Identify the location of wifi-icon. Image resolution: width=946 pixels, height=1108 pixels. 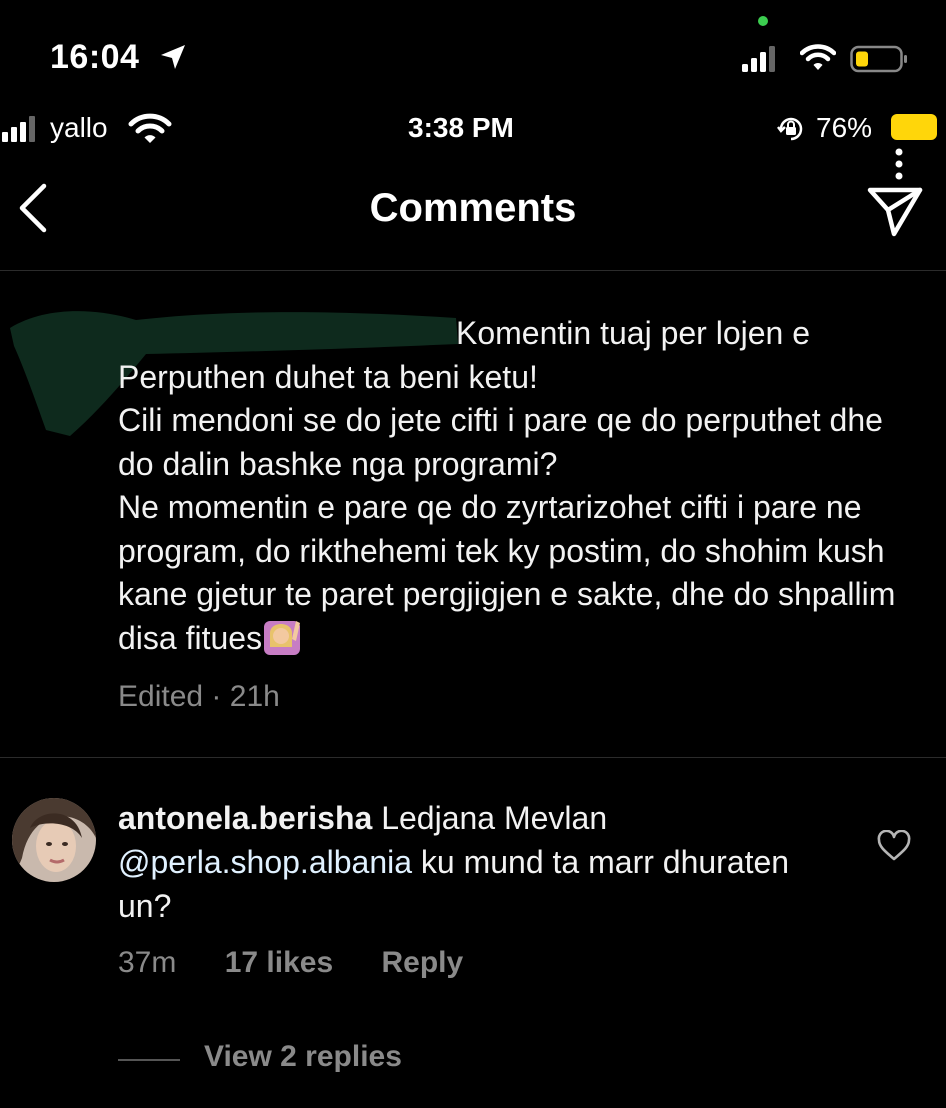
(818, 57).